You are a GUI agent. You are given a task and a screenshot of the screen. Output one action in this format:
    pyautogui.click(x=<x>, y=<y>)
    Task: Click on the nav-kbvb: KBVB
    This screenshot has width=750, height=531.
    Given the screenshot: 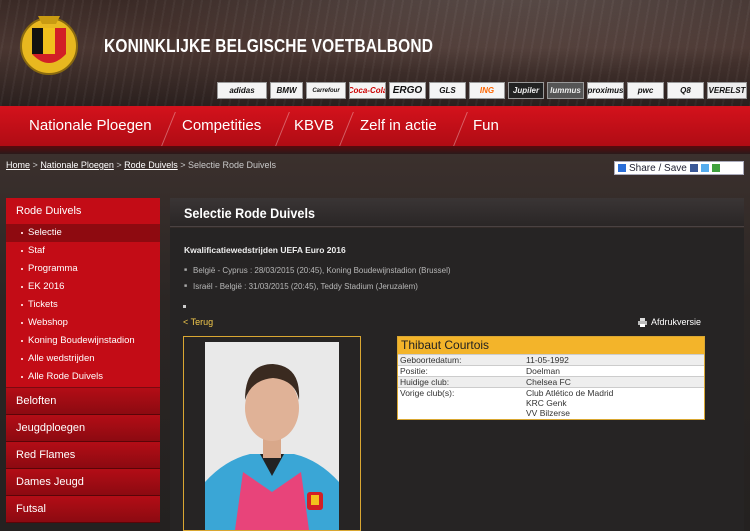 What is the action you would take?
    pyautogui.click(x=314, y=126)
    